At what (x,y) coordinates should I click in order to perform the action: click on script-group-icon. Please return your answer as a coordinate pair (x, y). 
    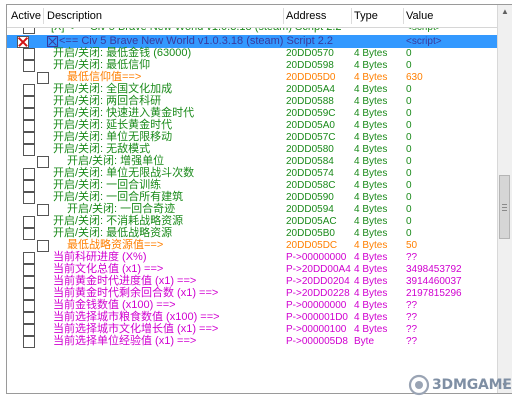
    Looking at the image, I should click on (52, 41).